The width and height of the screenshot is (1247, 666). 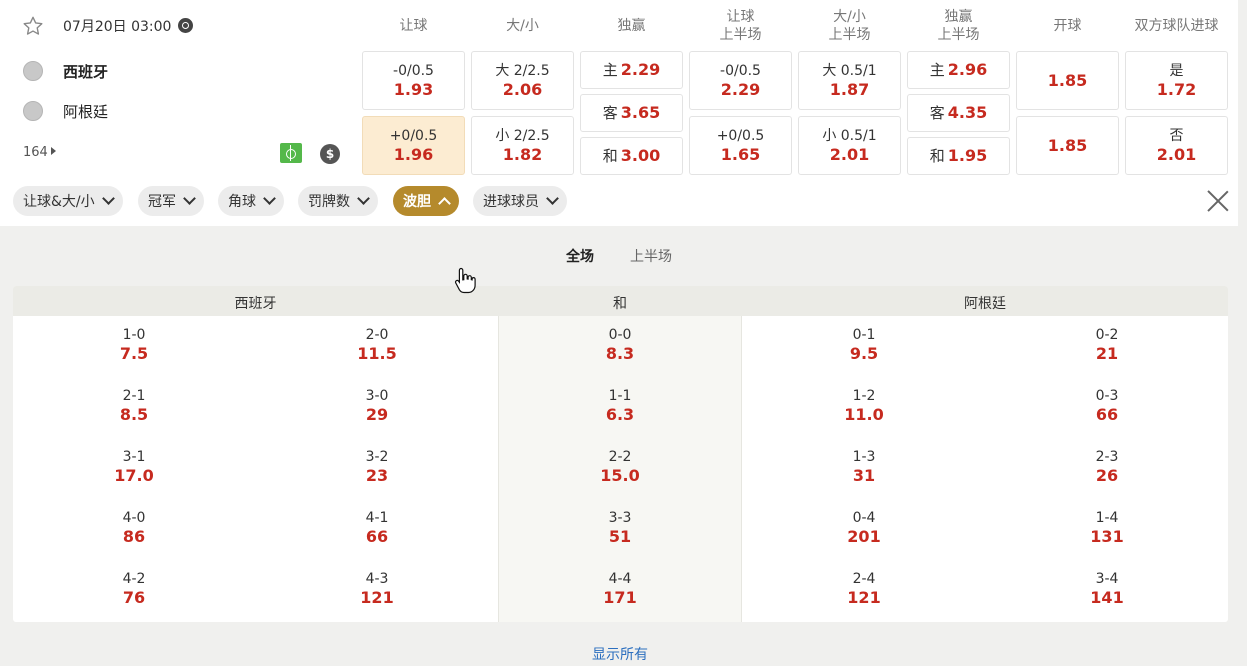 I want to click on score-odds: 26, so click(x=1107, y=475).